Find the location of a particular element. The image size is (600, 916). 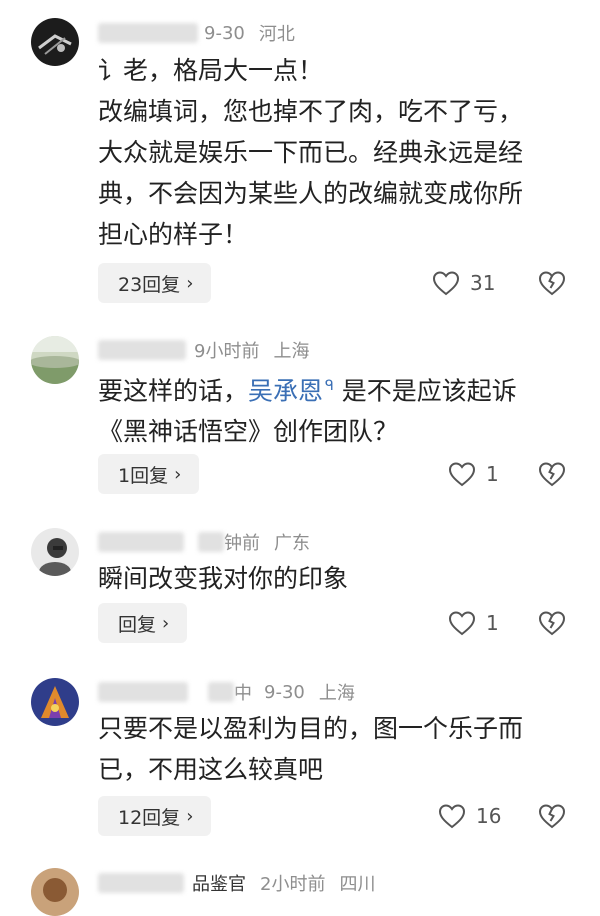

comment-time: 钟前 is located at coordinates (242, 543).